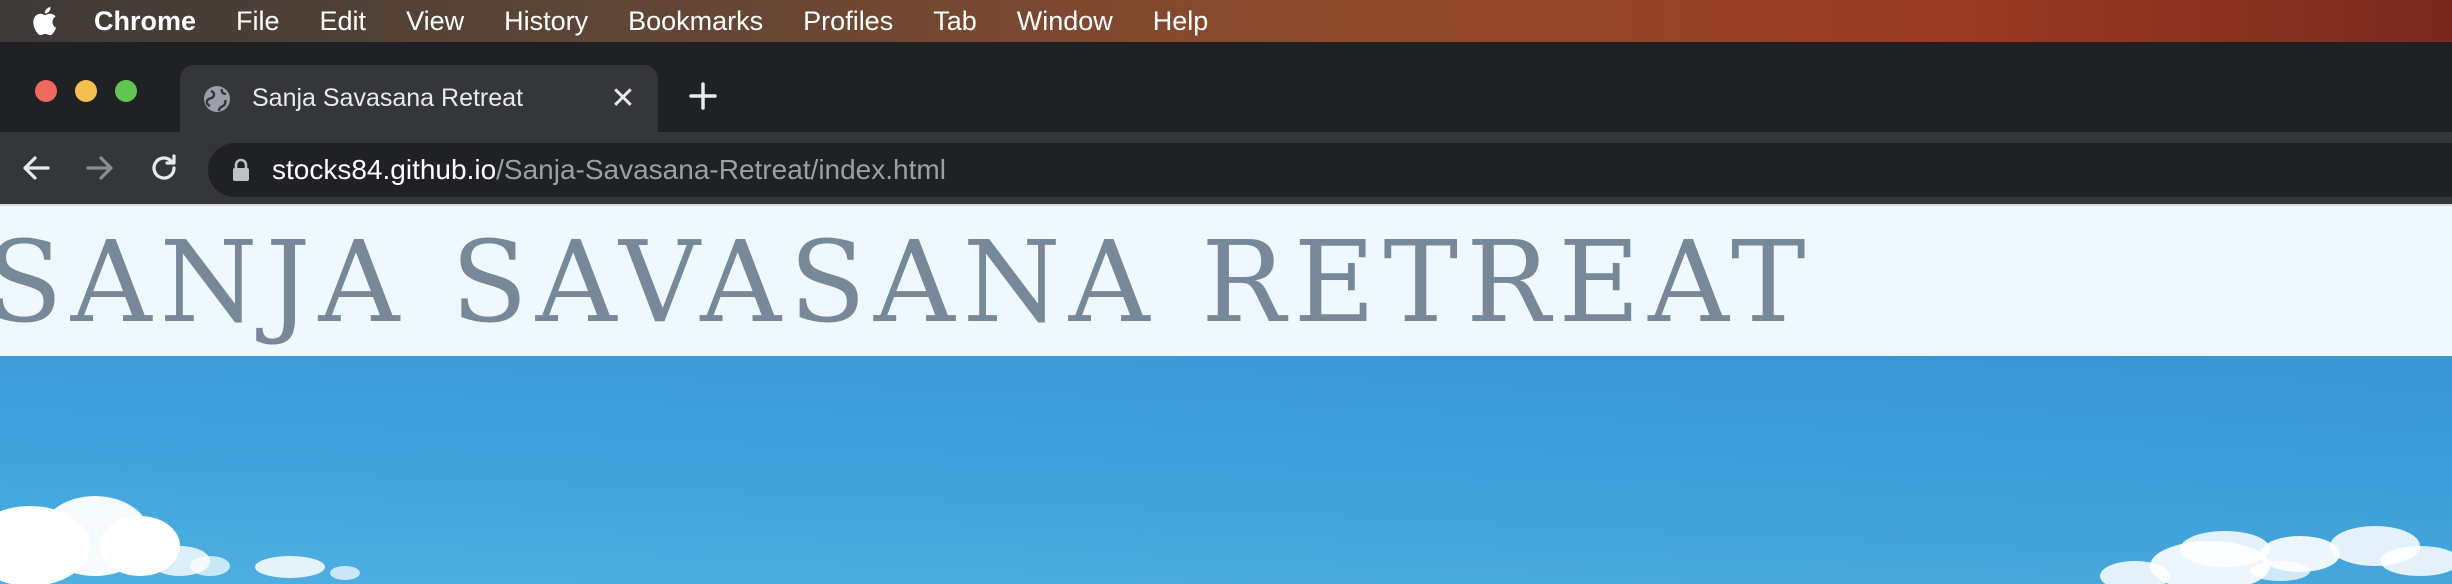 The width and height of the screenshot is (2452, 584). I want to click on lock-icon, so click(242, 170).